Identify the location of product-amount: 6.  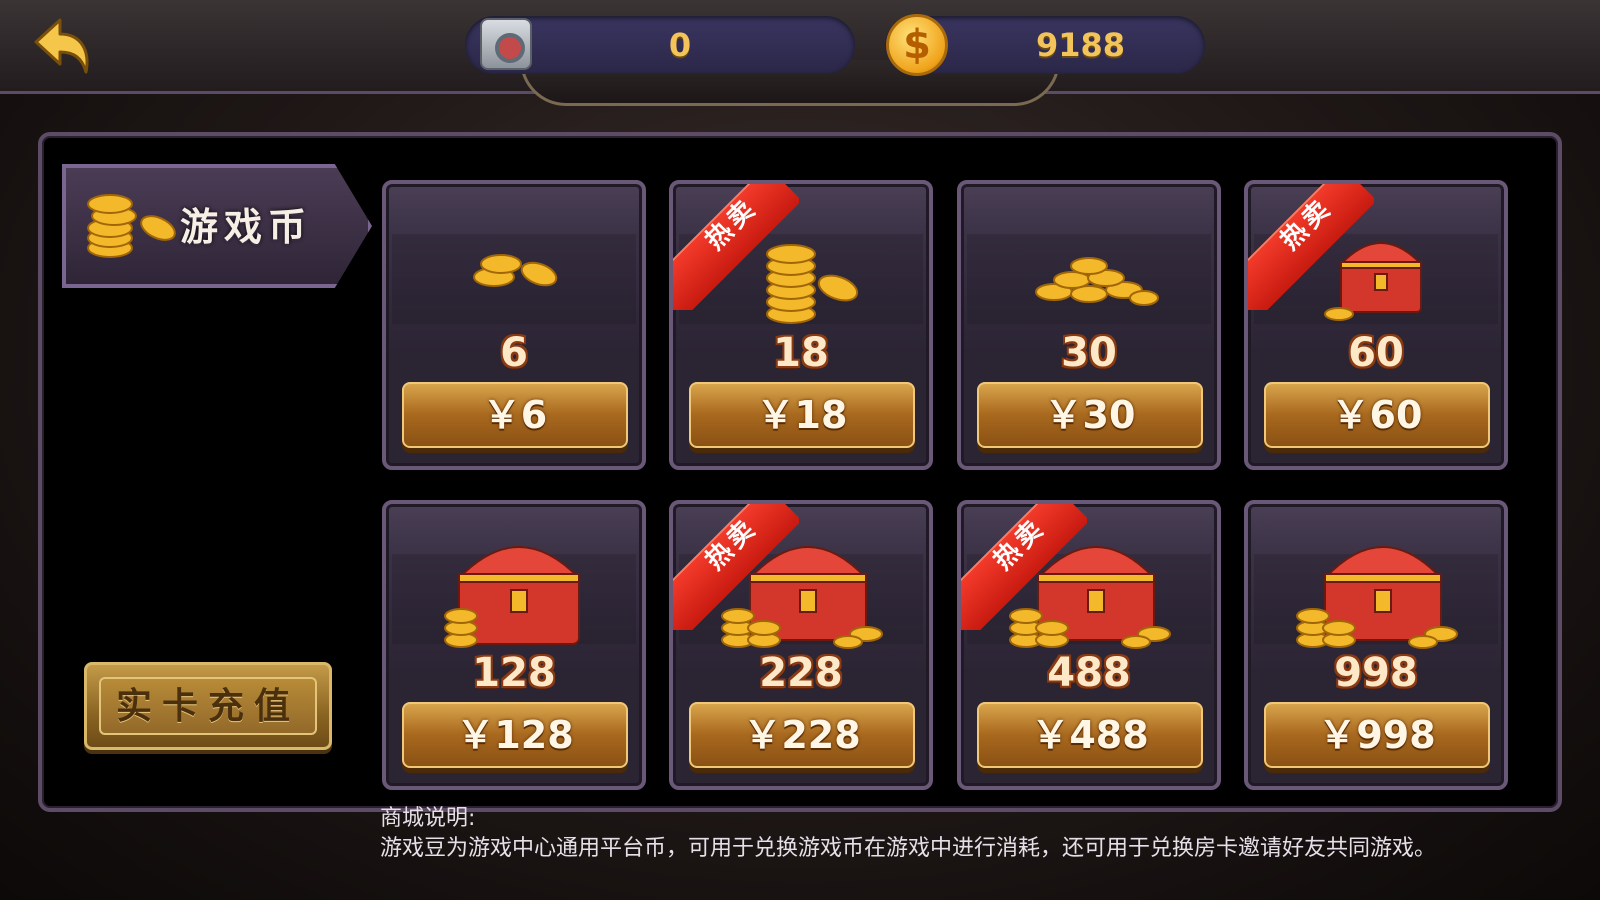
(514, 353).